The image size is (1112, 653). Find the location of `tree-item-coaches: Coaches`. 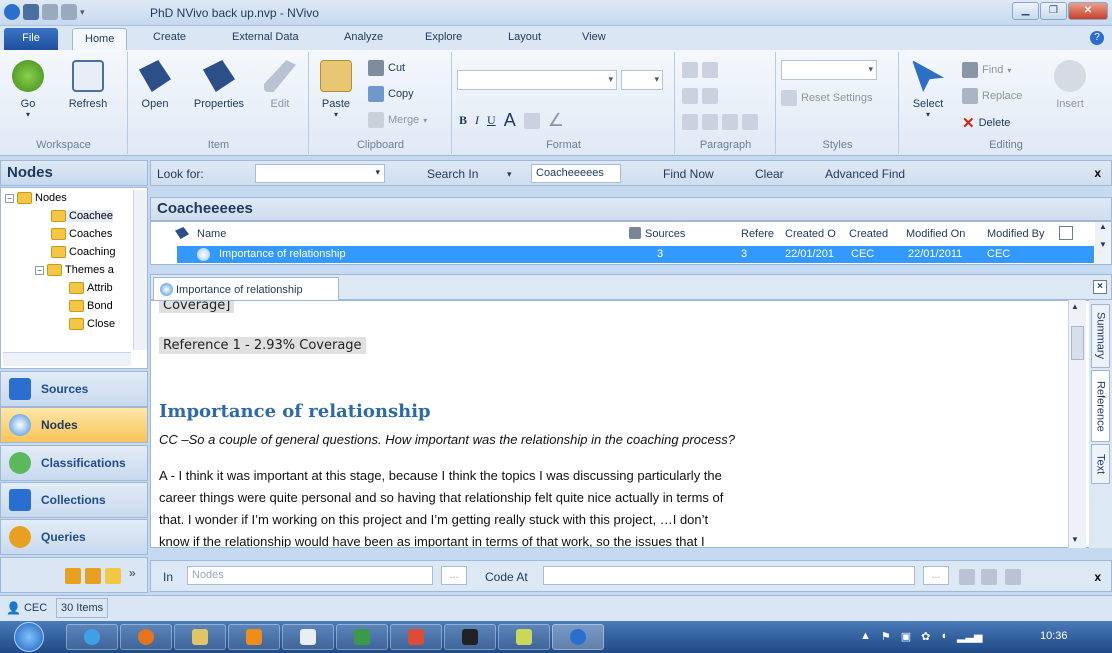

tree-item-coaches: Coaches is located at coordinates (81, 234).